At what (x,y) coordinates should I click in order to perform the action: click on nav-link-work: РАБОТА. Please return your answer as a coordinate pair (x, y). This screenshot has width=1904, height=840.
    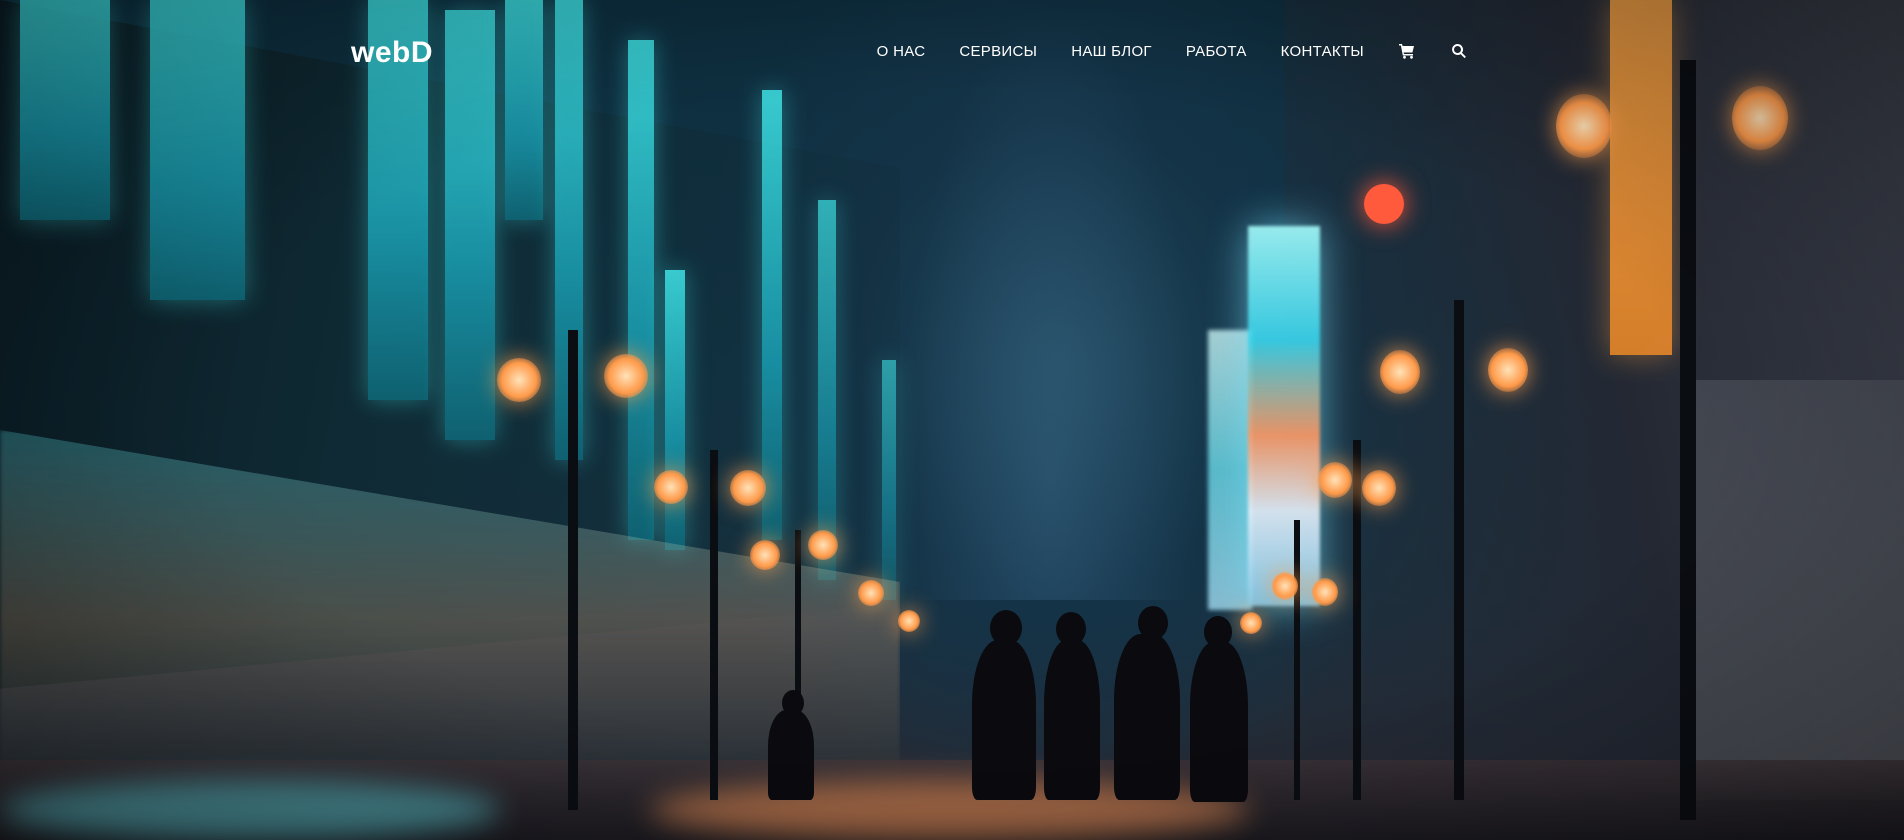
    Looking at the image, I should click on (1216, 51).